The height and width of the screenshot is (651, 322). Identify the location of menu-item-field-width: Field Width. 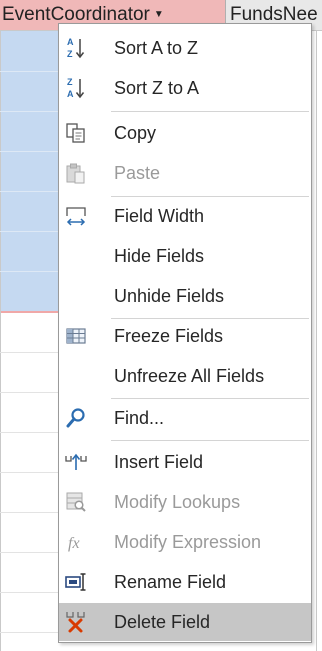
(185, 216).